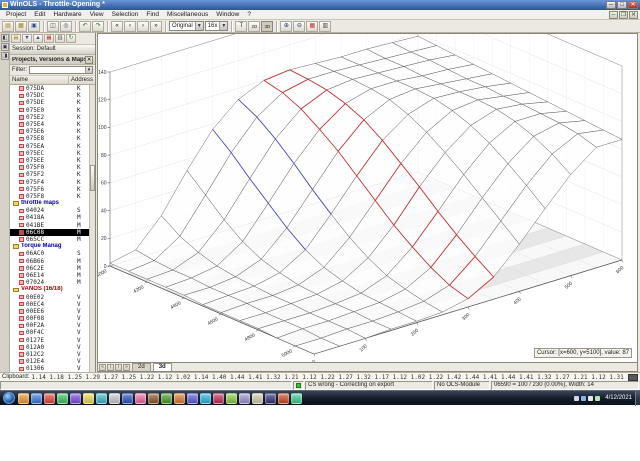 The width and height of the screenshot is (640, 461). Describe the element at coordinates (98, 26) in the screenshot. I see `redo-icon: ↷` at that location.